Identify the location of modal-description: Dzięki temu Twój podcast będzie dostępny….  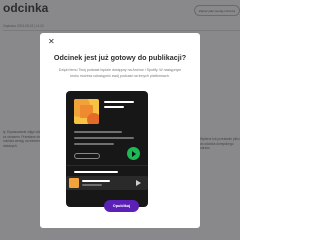
(120, 73).